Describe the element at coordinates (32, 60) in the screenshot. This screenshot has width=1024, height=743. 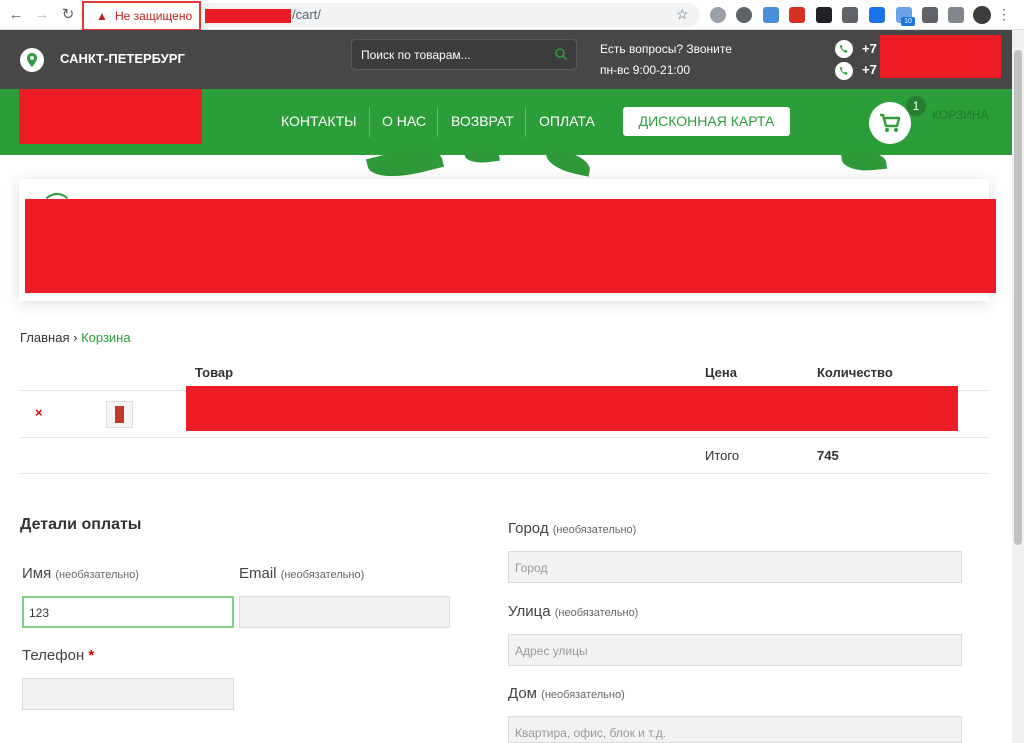
I see `location-icon` at that location.